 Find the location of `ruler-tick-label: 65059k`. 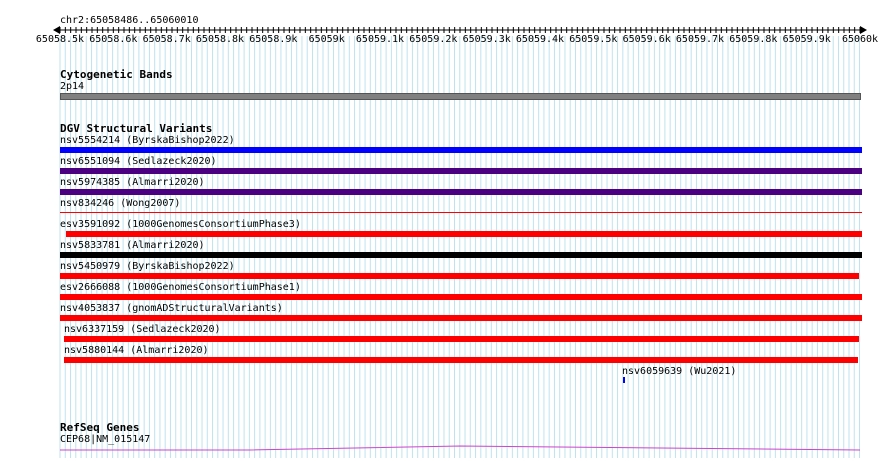

ruler-tick-label: 65059k is located at coordinates (326, 39).